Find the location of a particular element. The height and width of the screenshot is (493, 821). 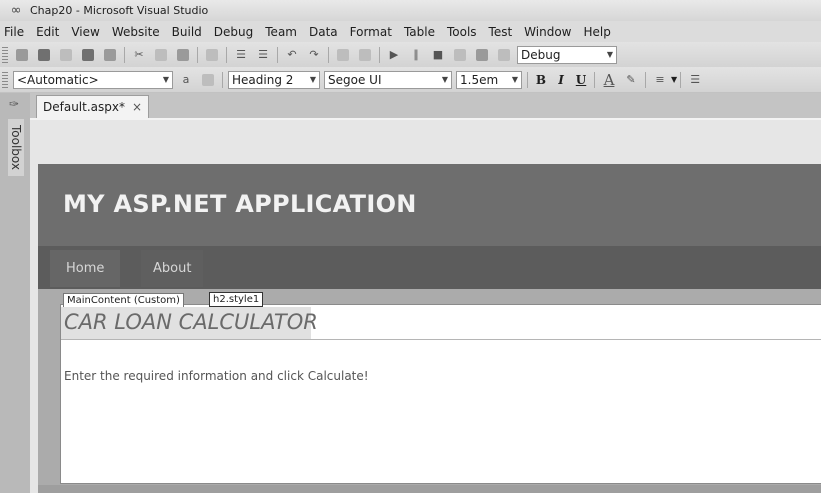

add-item-icon is located at coordinates (66, 55).